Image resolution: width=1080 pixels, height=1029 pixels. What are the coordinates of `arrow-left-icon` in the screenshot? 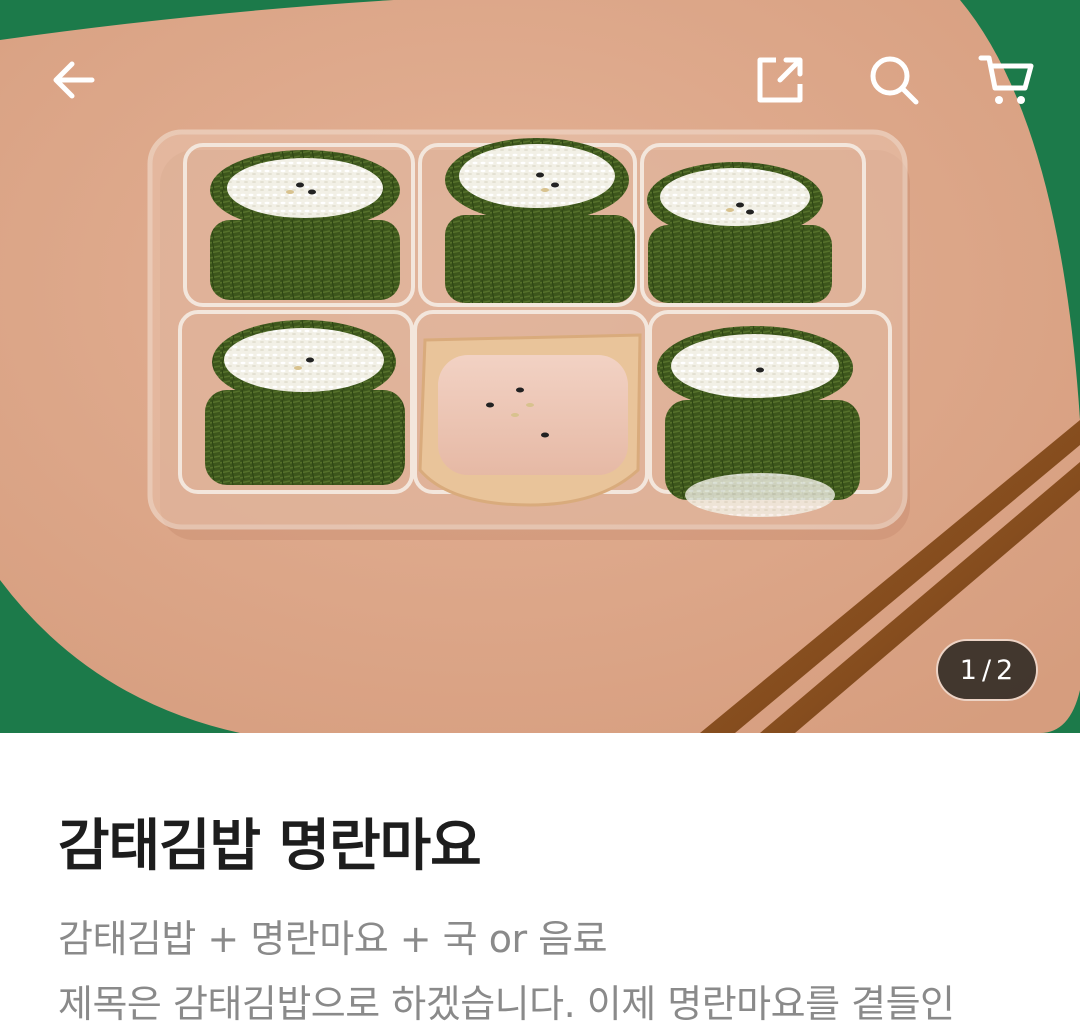 It's located at (74, 80).